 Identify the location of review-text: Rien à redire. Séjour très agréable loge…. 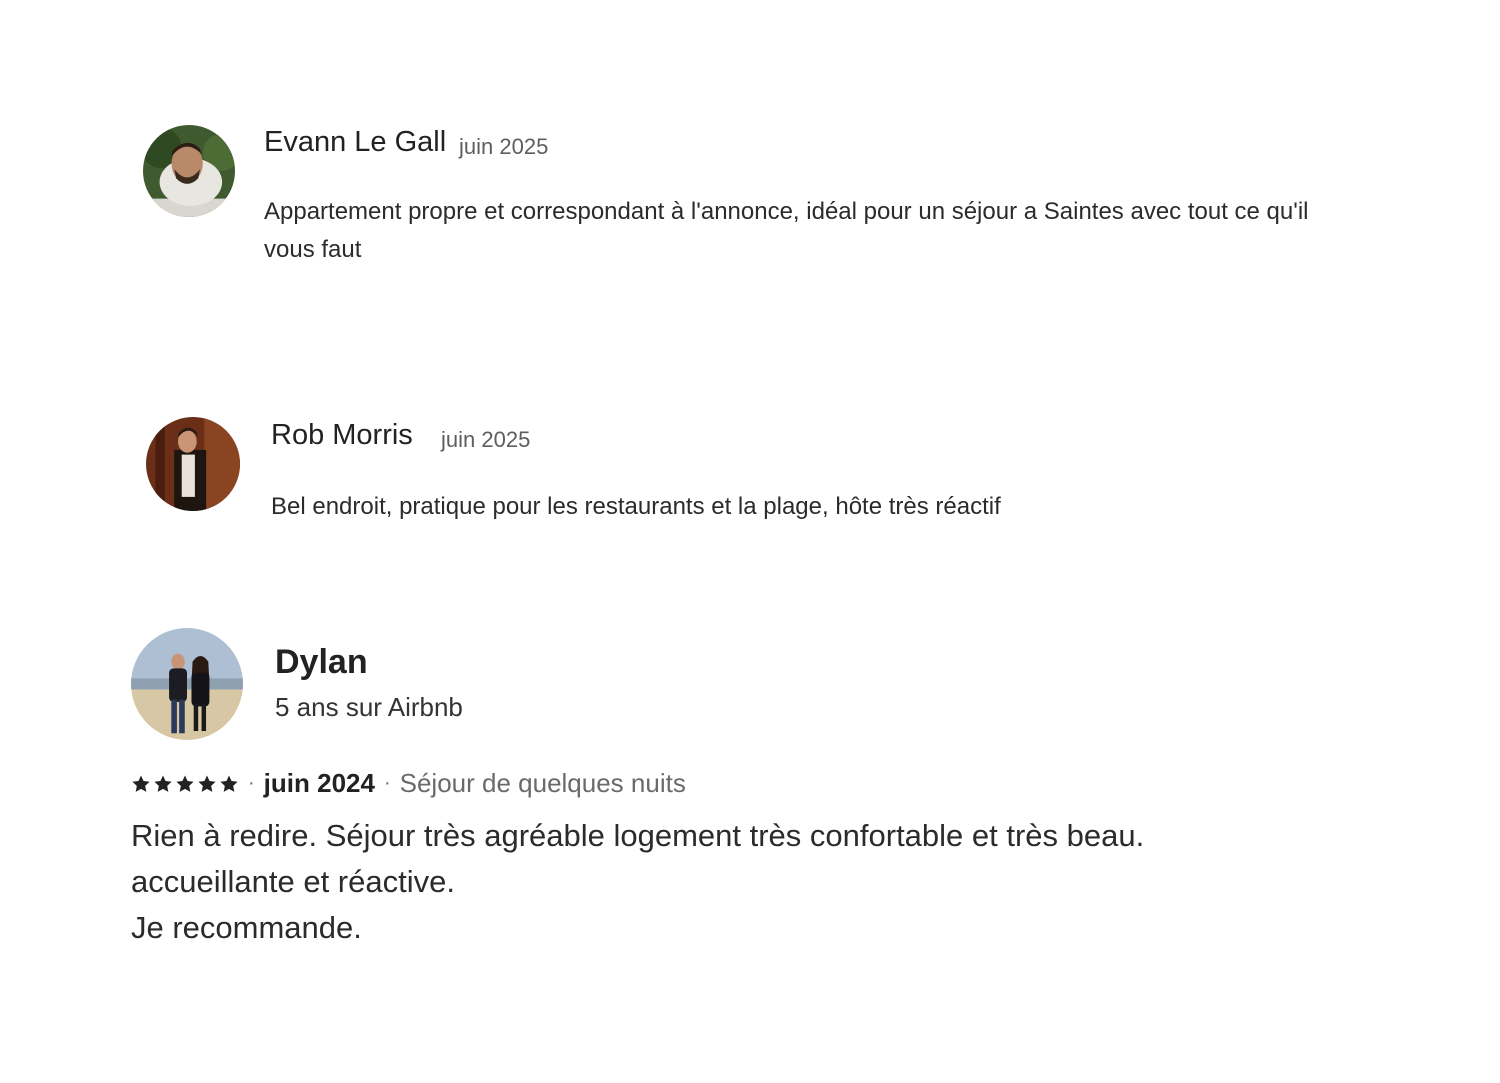
(706, 882).